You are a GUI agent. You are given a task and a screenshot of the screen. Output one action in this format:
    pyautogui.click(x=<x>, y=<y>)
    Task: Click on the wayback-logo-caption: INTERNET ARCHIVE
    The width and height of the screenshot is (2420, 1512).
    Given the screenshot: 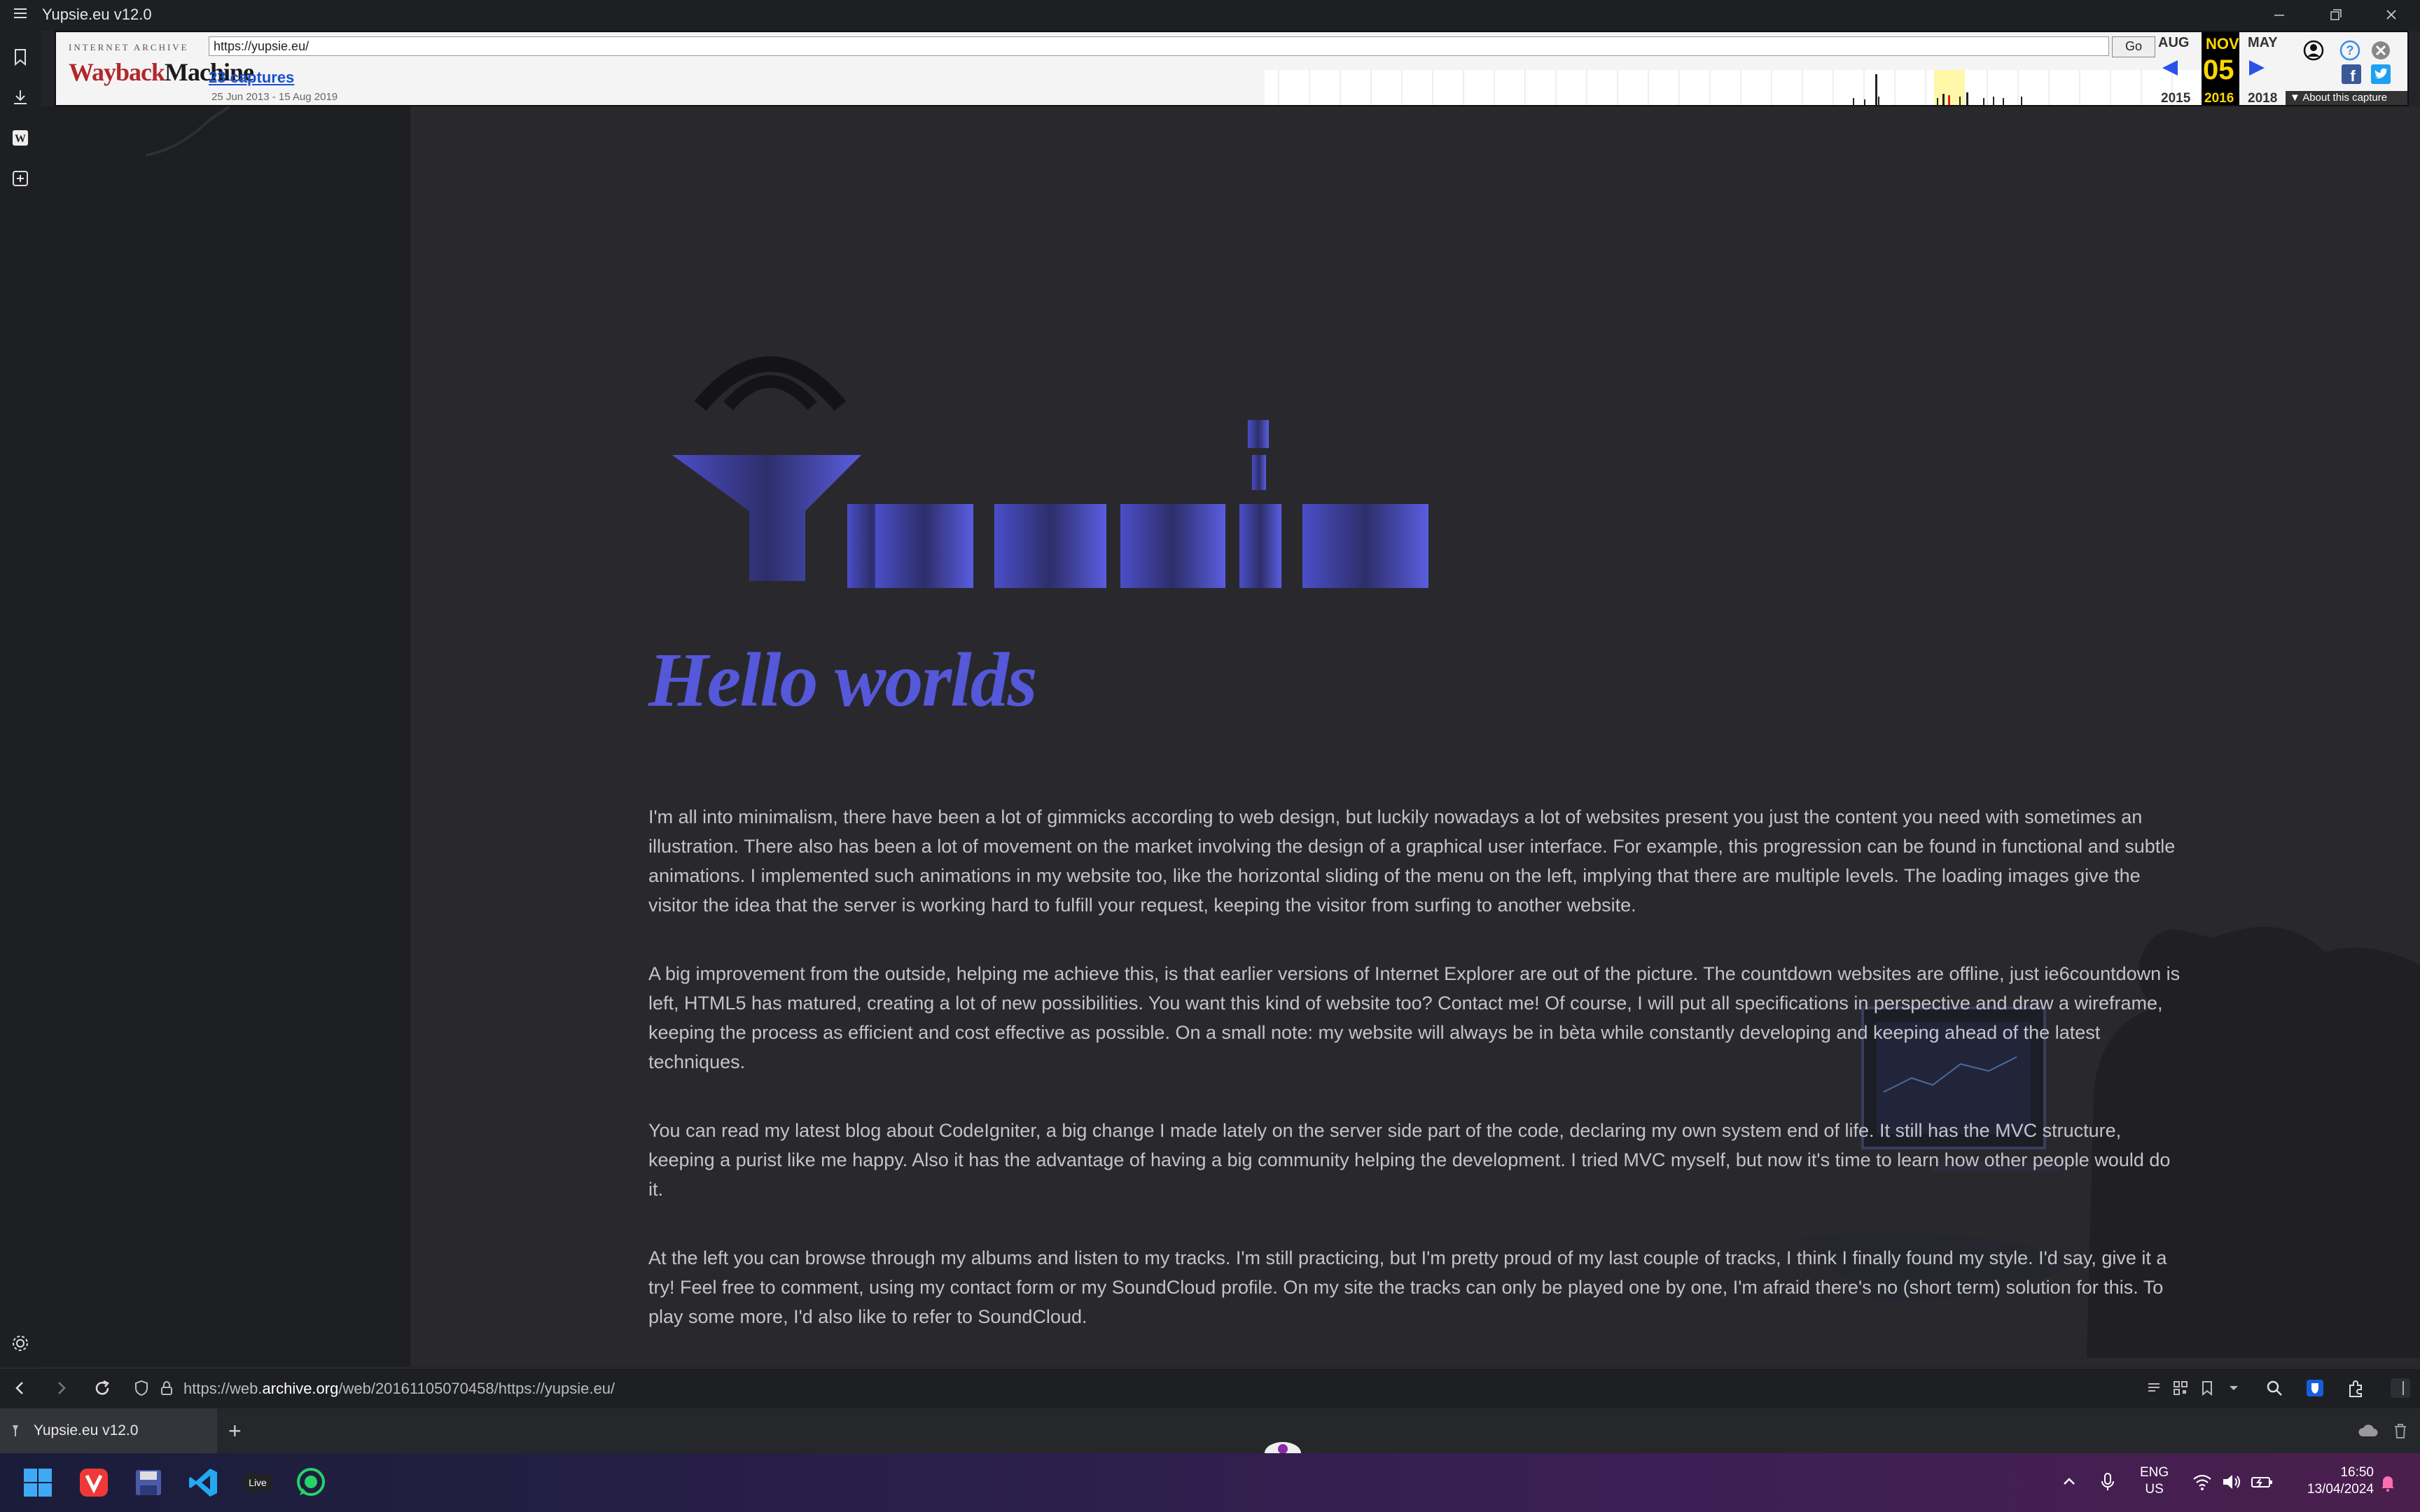 What is the action you would take?
    pyautogui.click(x=129, y=47)
    